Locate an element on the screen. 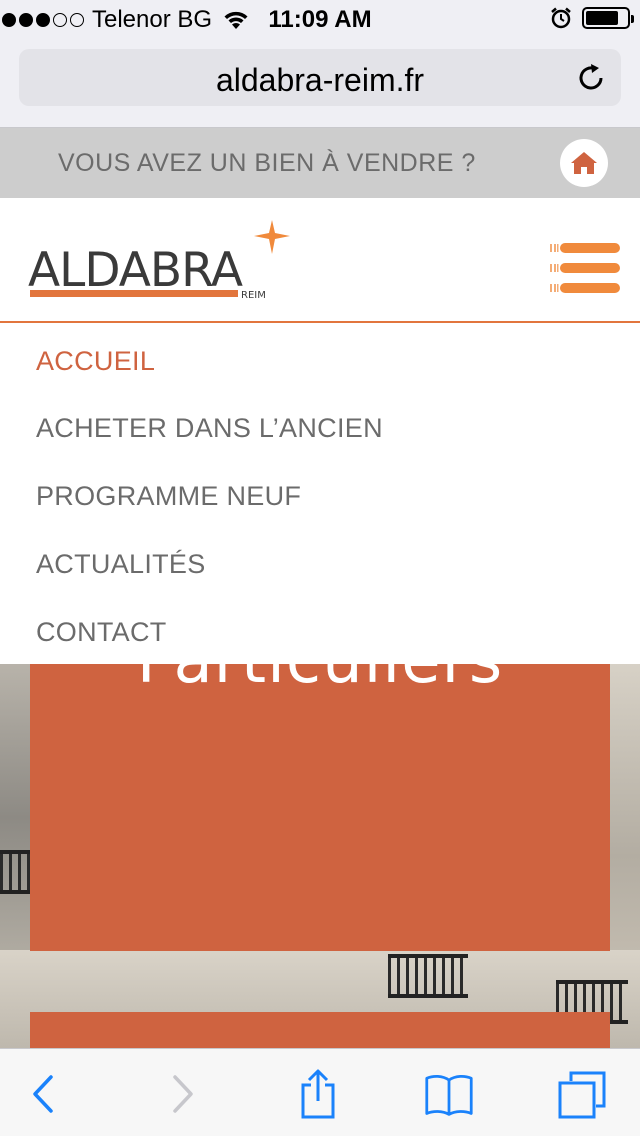  status-right is located at coordinates (592, 18).